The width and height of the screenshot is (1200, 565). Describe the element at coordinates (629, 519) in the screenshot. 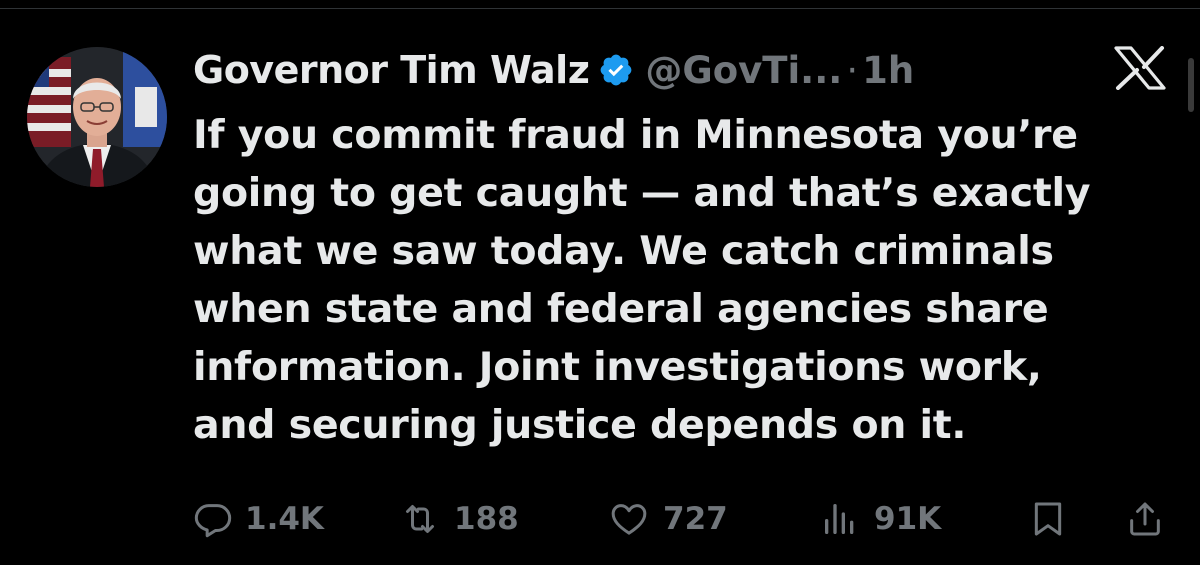

I see `like-icon` at that location.